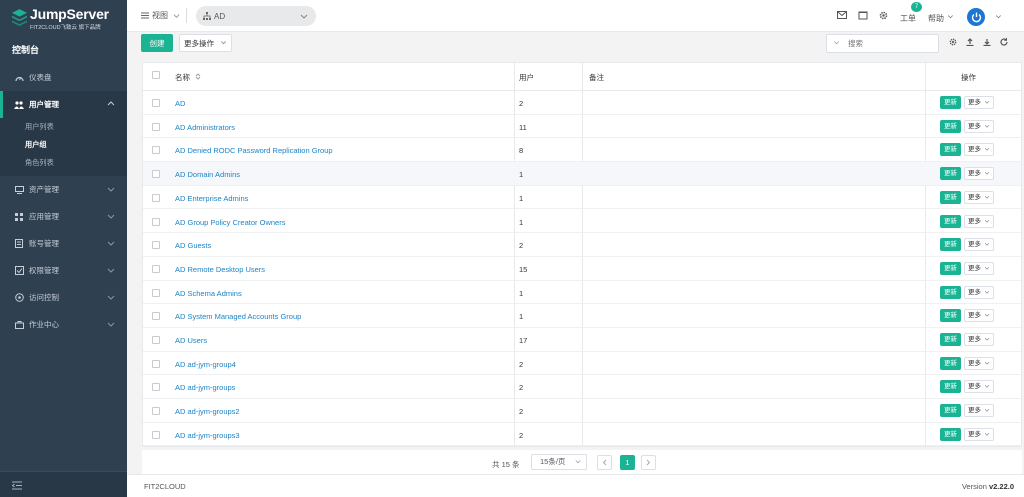 This screenshot has width=1024, height=497. I want to click on avatar, so click(976, 17).